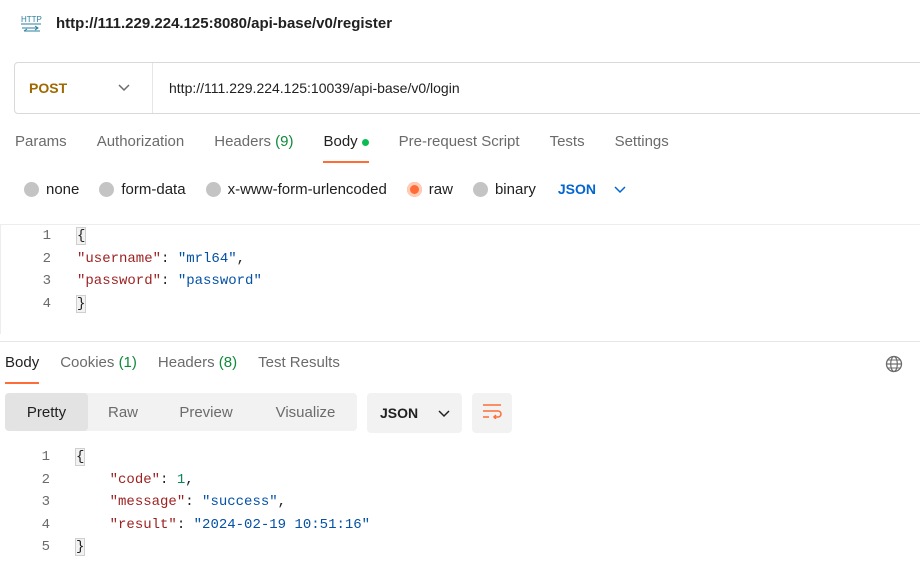 The height and width of the screenshot is (581, 920). Describe the element at coordinates (123, 412) in the screenshot. I see `view-raw-button: Raw` at that location.